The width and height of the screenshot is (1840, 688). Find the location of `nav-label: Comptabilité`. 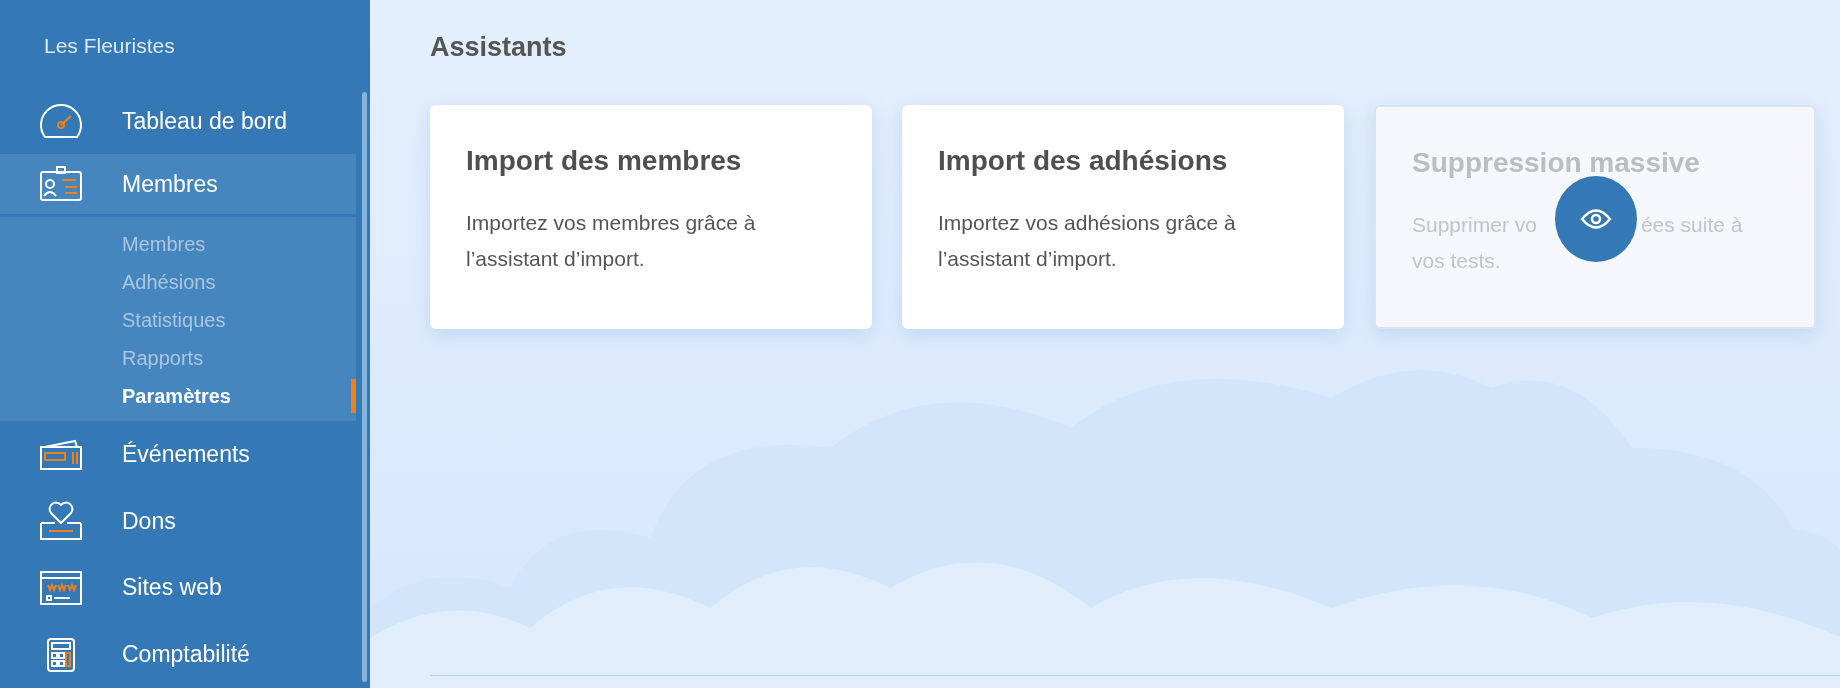

nav-label: Comptabilité is located at coordinates (186, 655).